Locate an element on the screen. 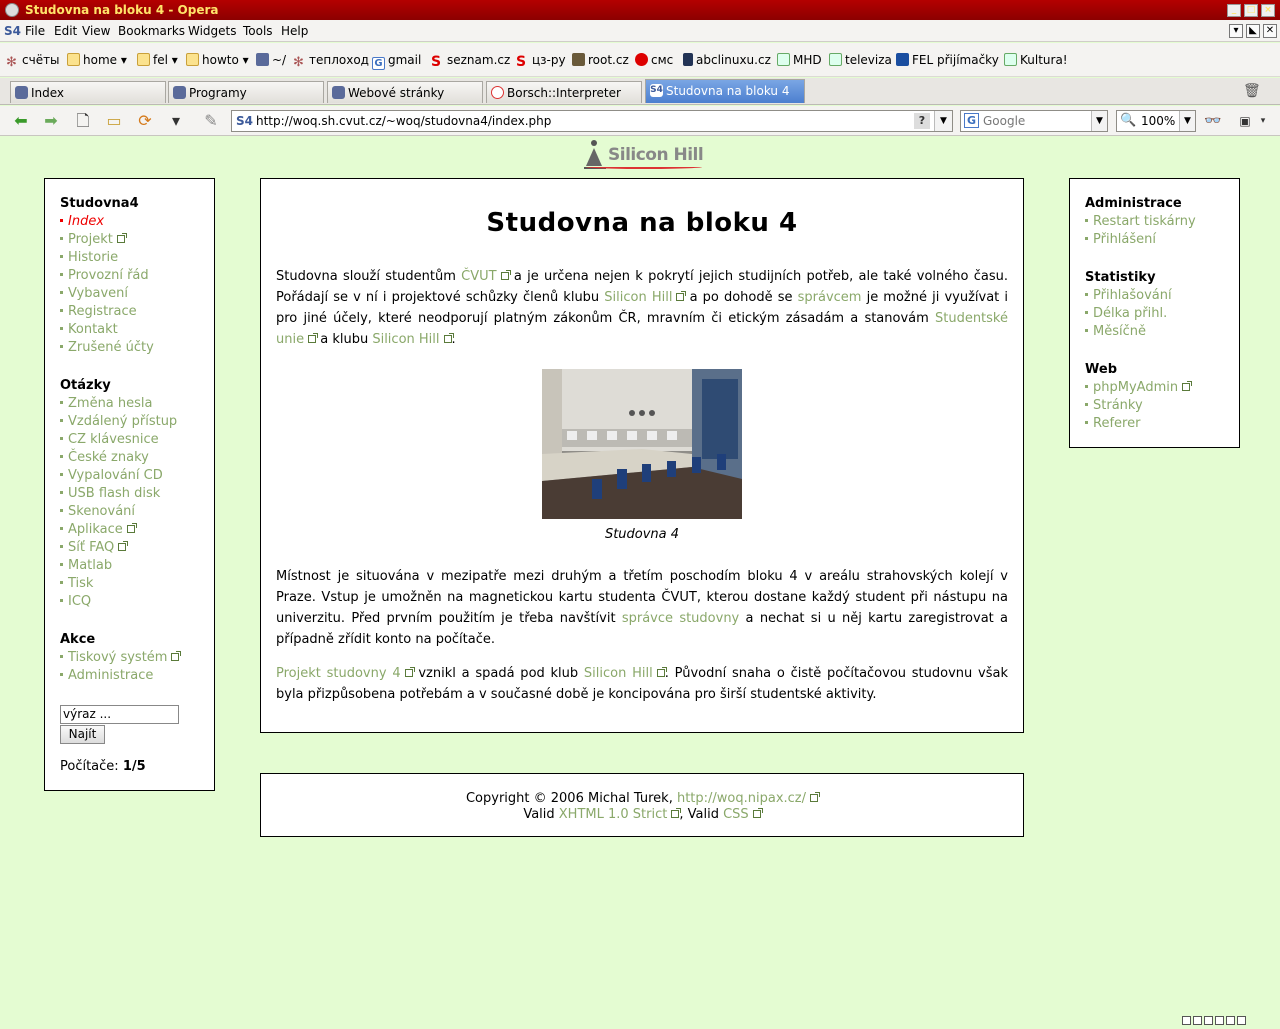 The height and width of the screenshot is (1029, 1280). nav-item-projekt: Projekt is located at coordinates (137, 240).